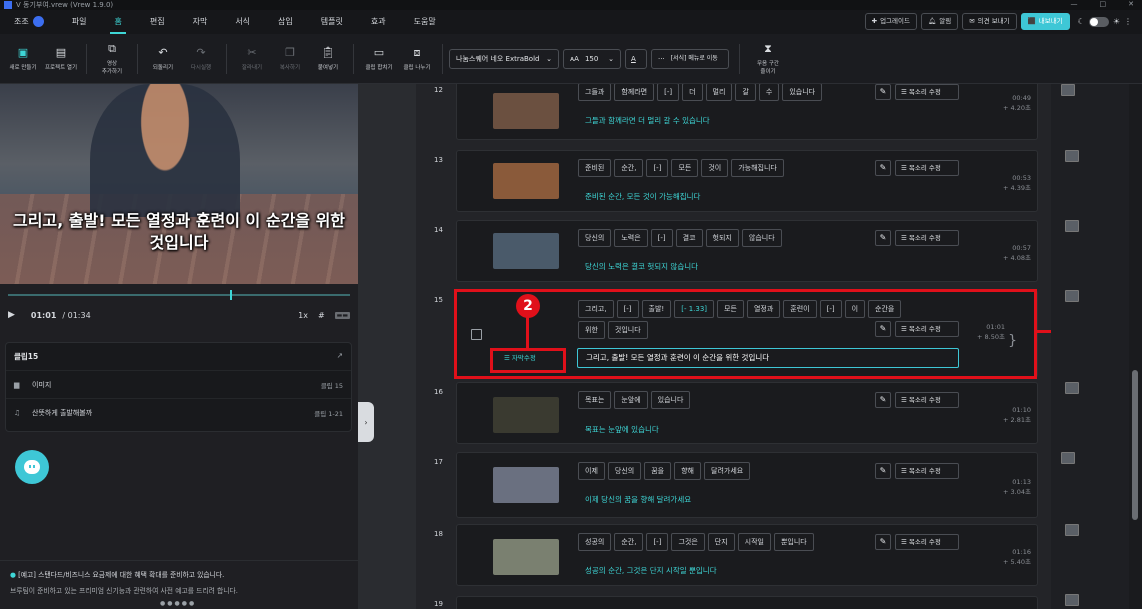 This screenshot has width=1142, height=609. I want to click on word-chip: 가능해집니다, so click(757, 168).